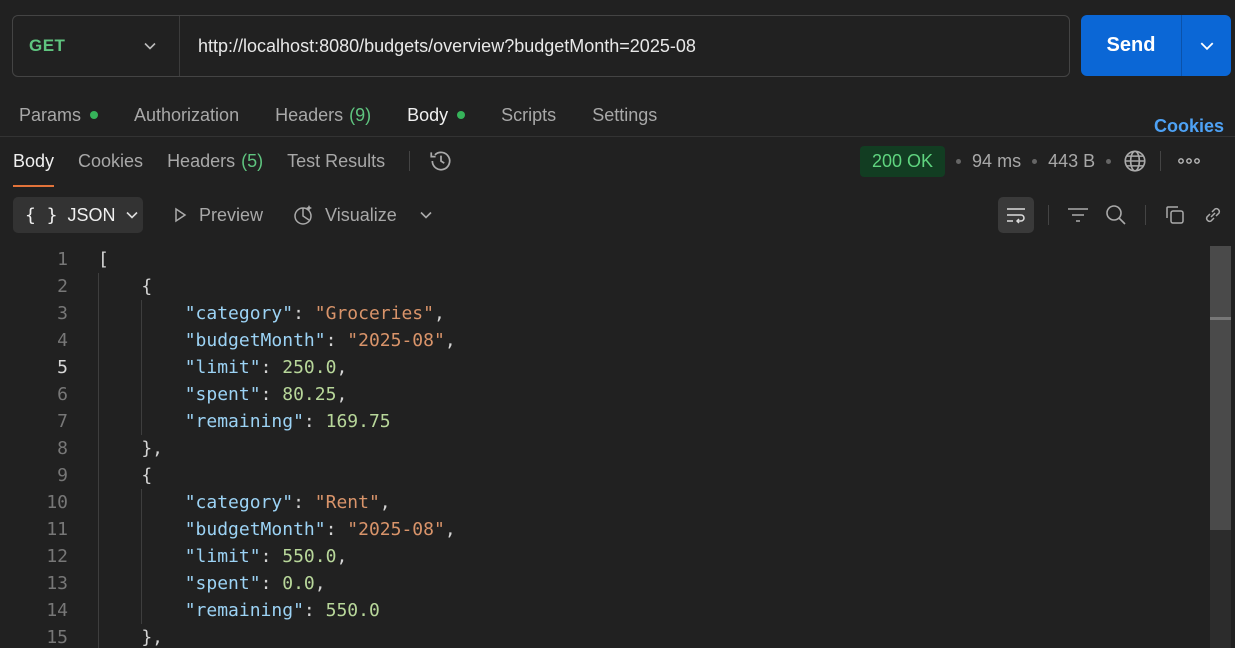 This screenshot has height=648, width=1235. I want to click on tab-settings: Settings, so click(624, 115).